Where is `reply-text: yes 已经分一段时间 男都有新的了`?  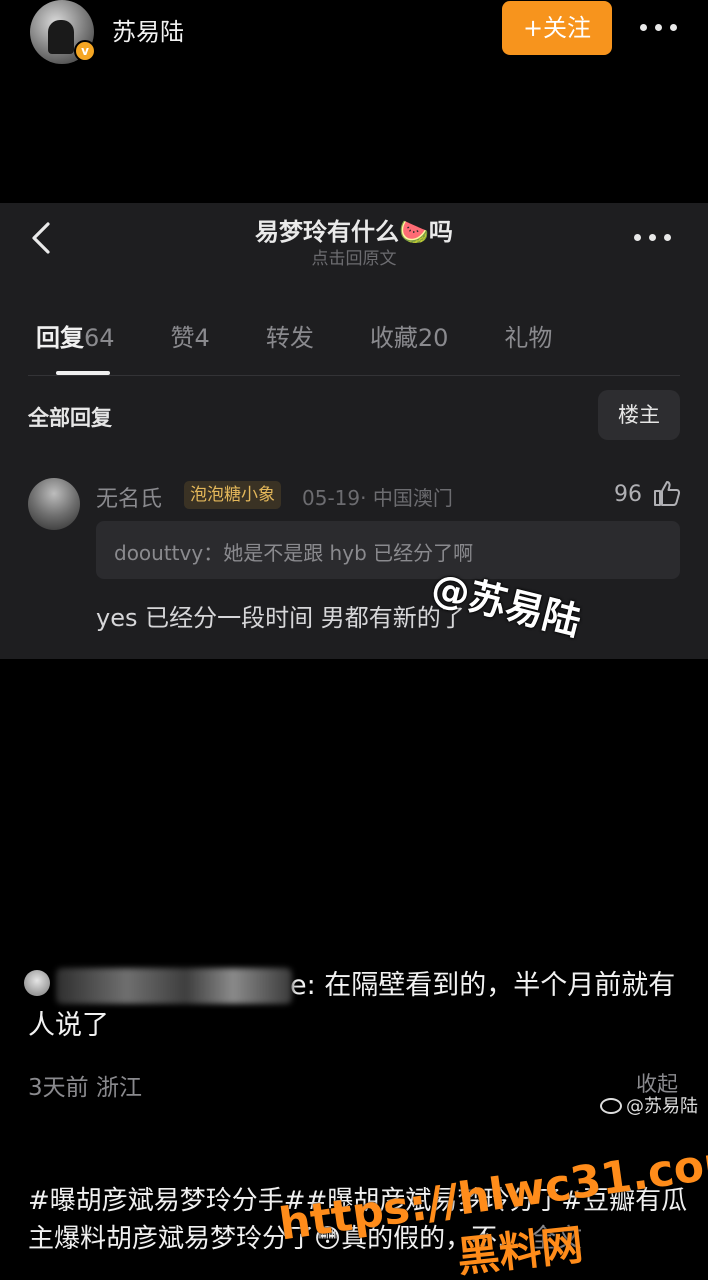 reply-text: yes 已经分一段时间 男都有新的了 is located at coordinates (280, 618).